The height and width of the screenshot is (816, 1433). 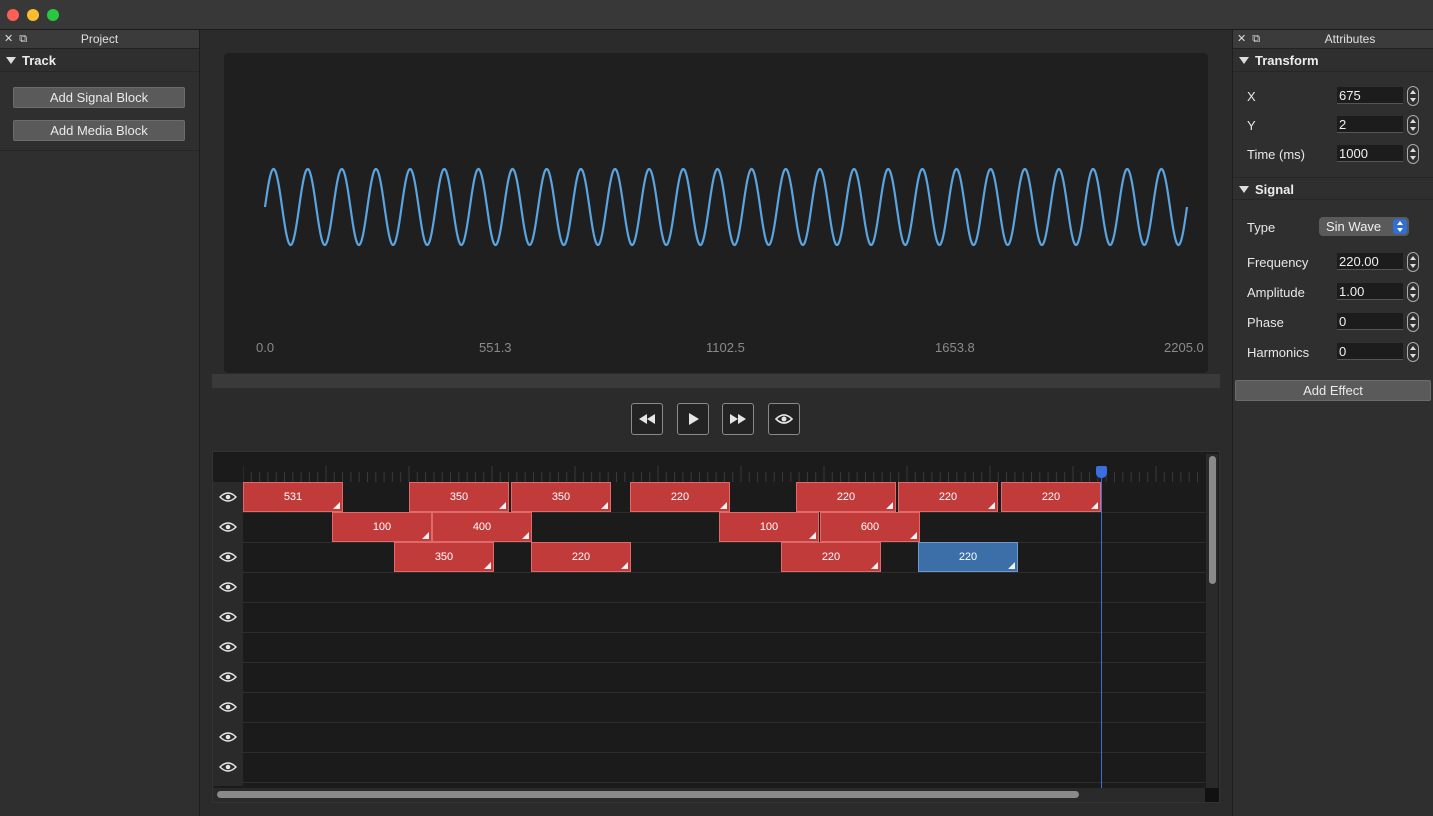 I want to click on rewind-button, so click(x=647, y=419).